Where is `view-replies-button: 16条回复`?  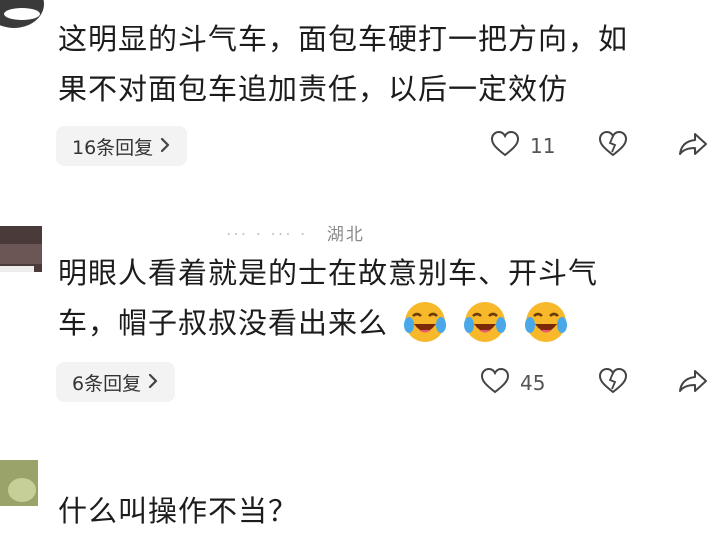 view-replies-button: 16条回复 is located at coordinates (122, 146).